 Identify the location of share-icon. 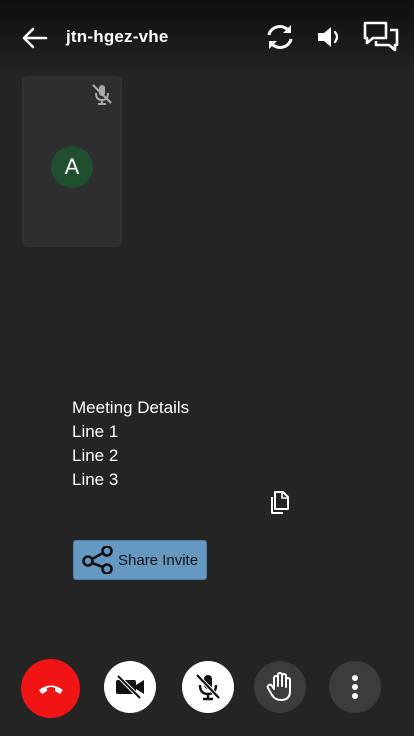
(97, 560).